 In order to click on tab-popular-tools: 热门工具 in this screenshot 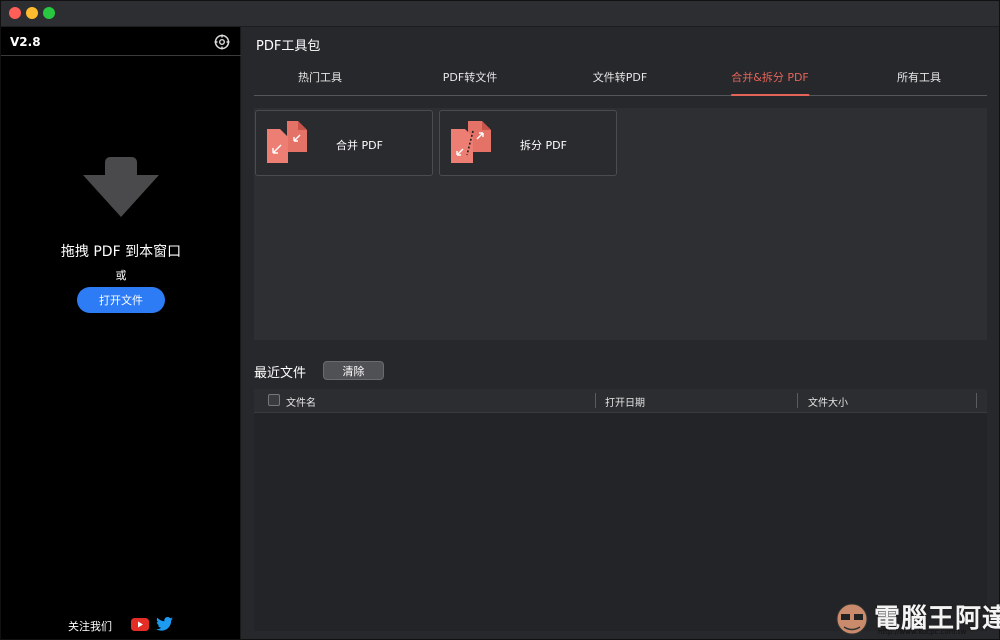, I will do `click(320, 81)`.